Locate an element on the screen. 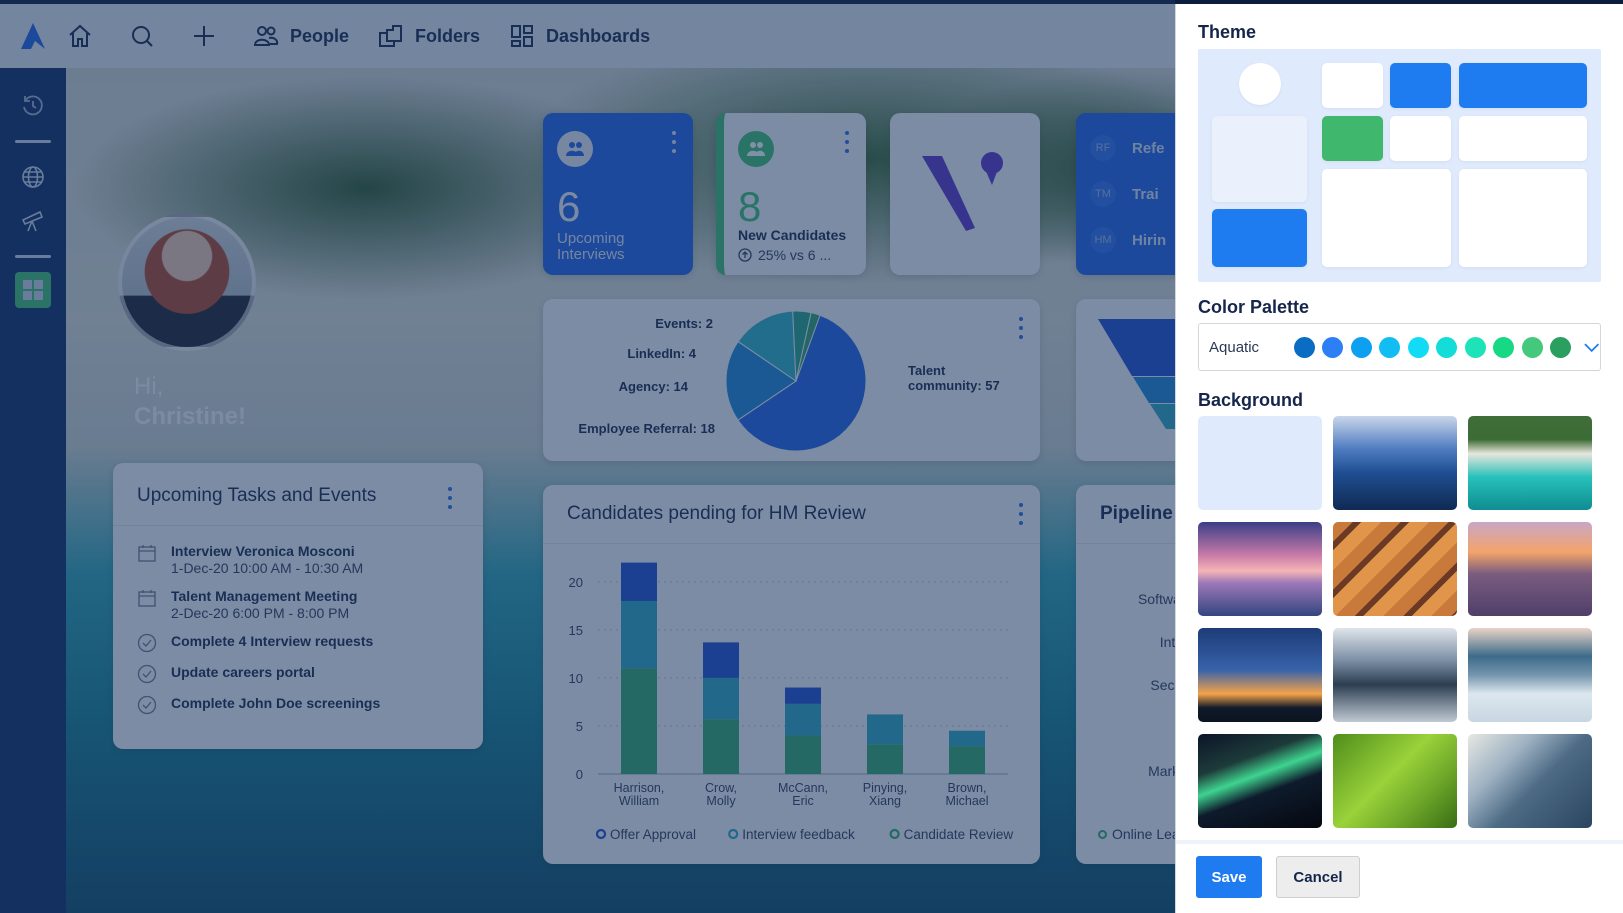 This screenshot has width=1623, height=913. calendar-icon is located at coordinates (147, 598).